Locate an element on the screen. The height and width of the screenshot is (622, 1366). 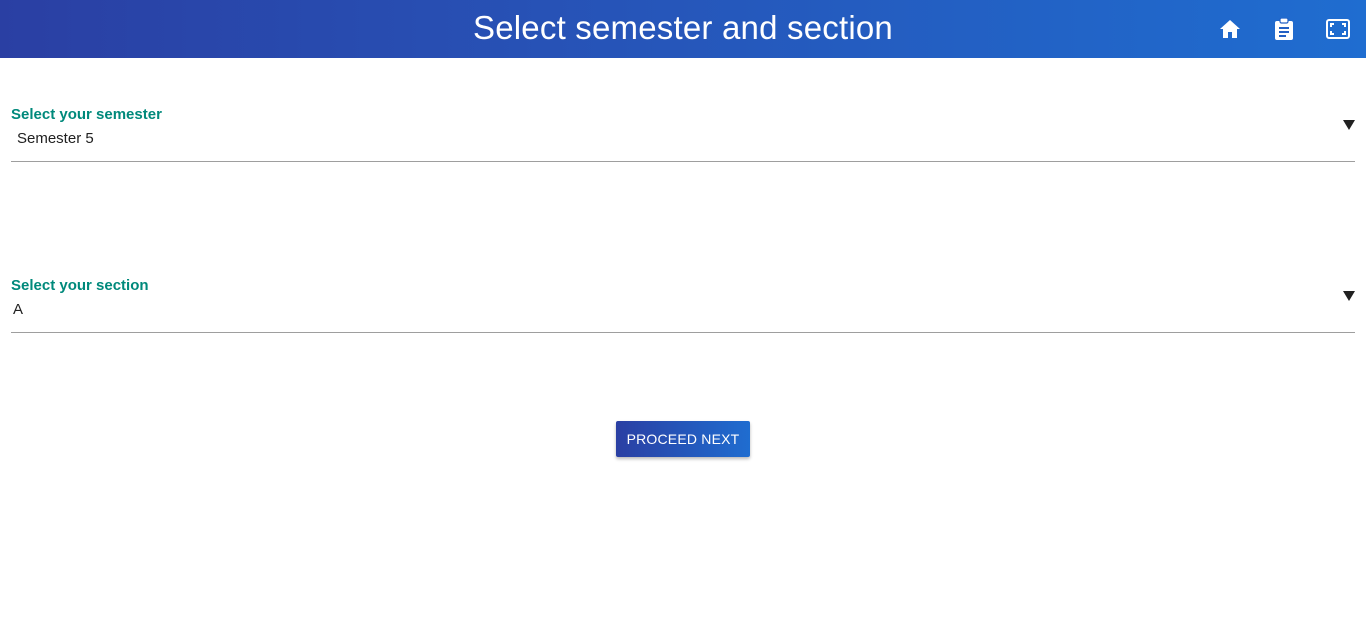
section-label: Select your section is located at coordinates (80, 285).